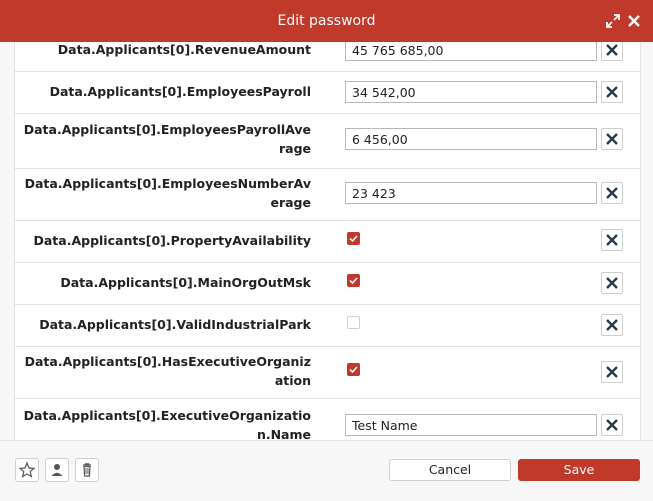 Image resolution: width=653 pixels, height=501 pixels. I want to click on cancel-button: Cancel, so click(450, 470).